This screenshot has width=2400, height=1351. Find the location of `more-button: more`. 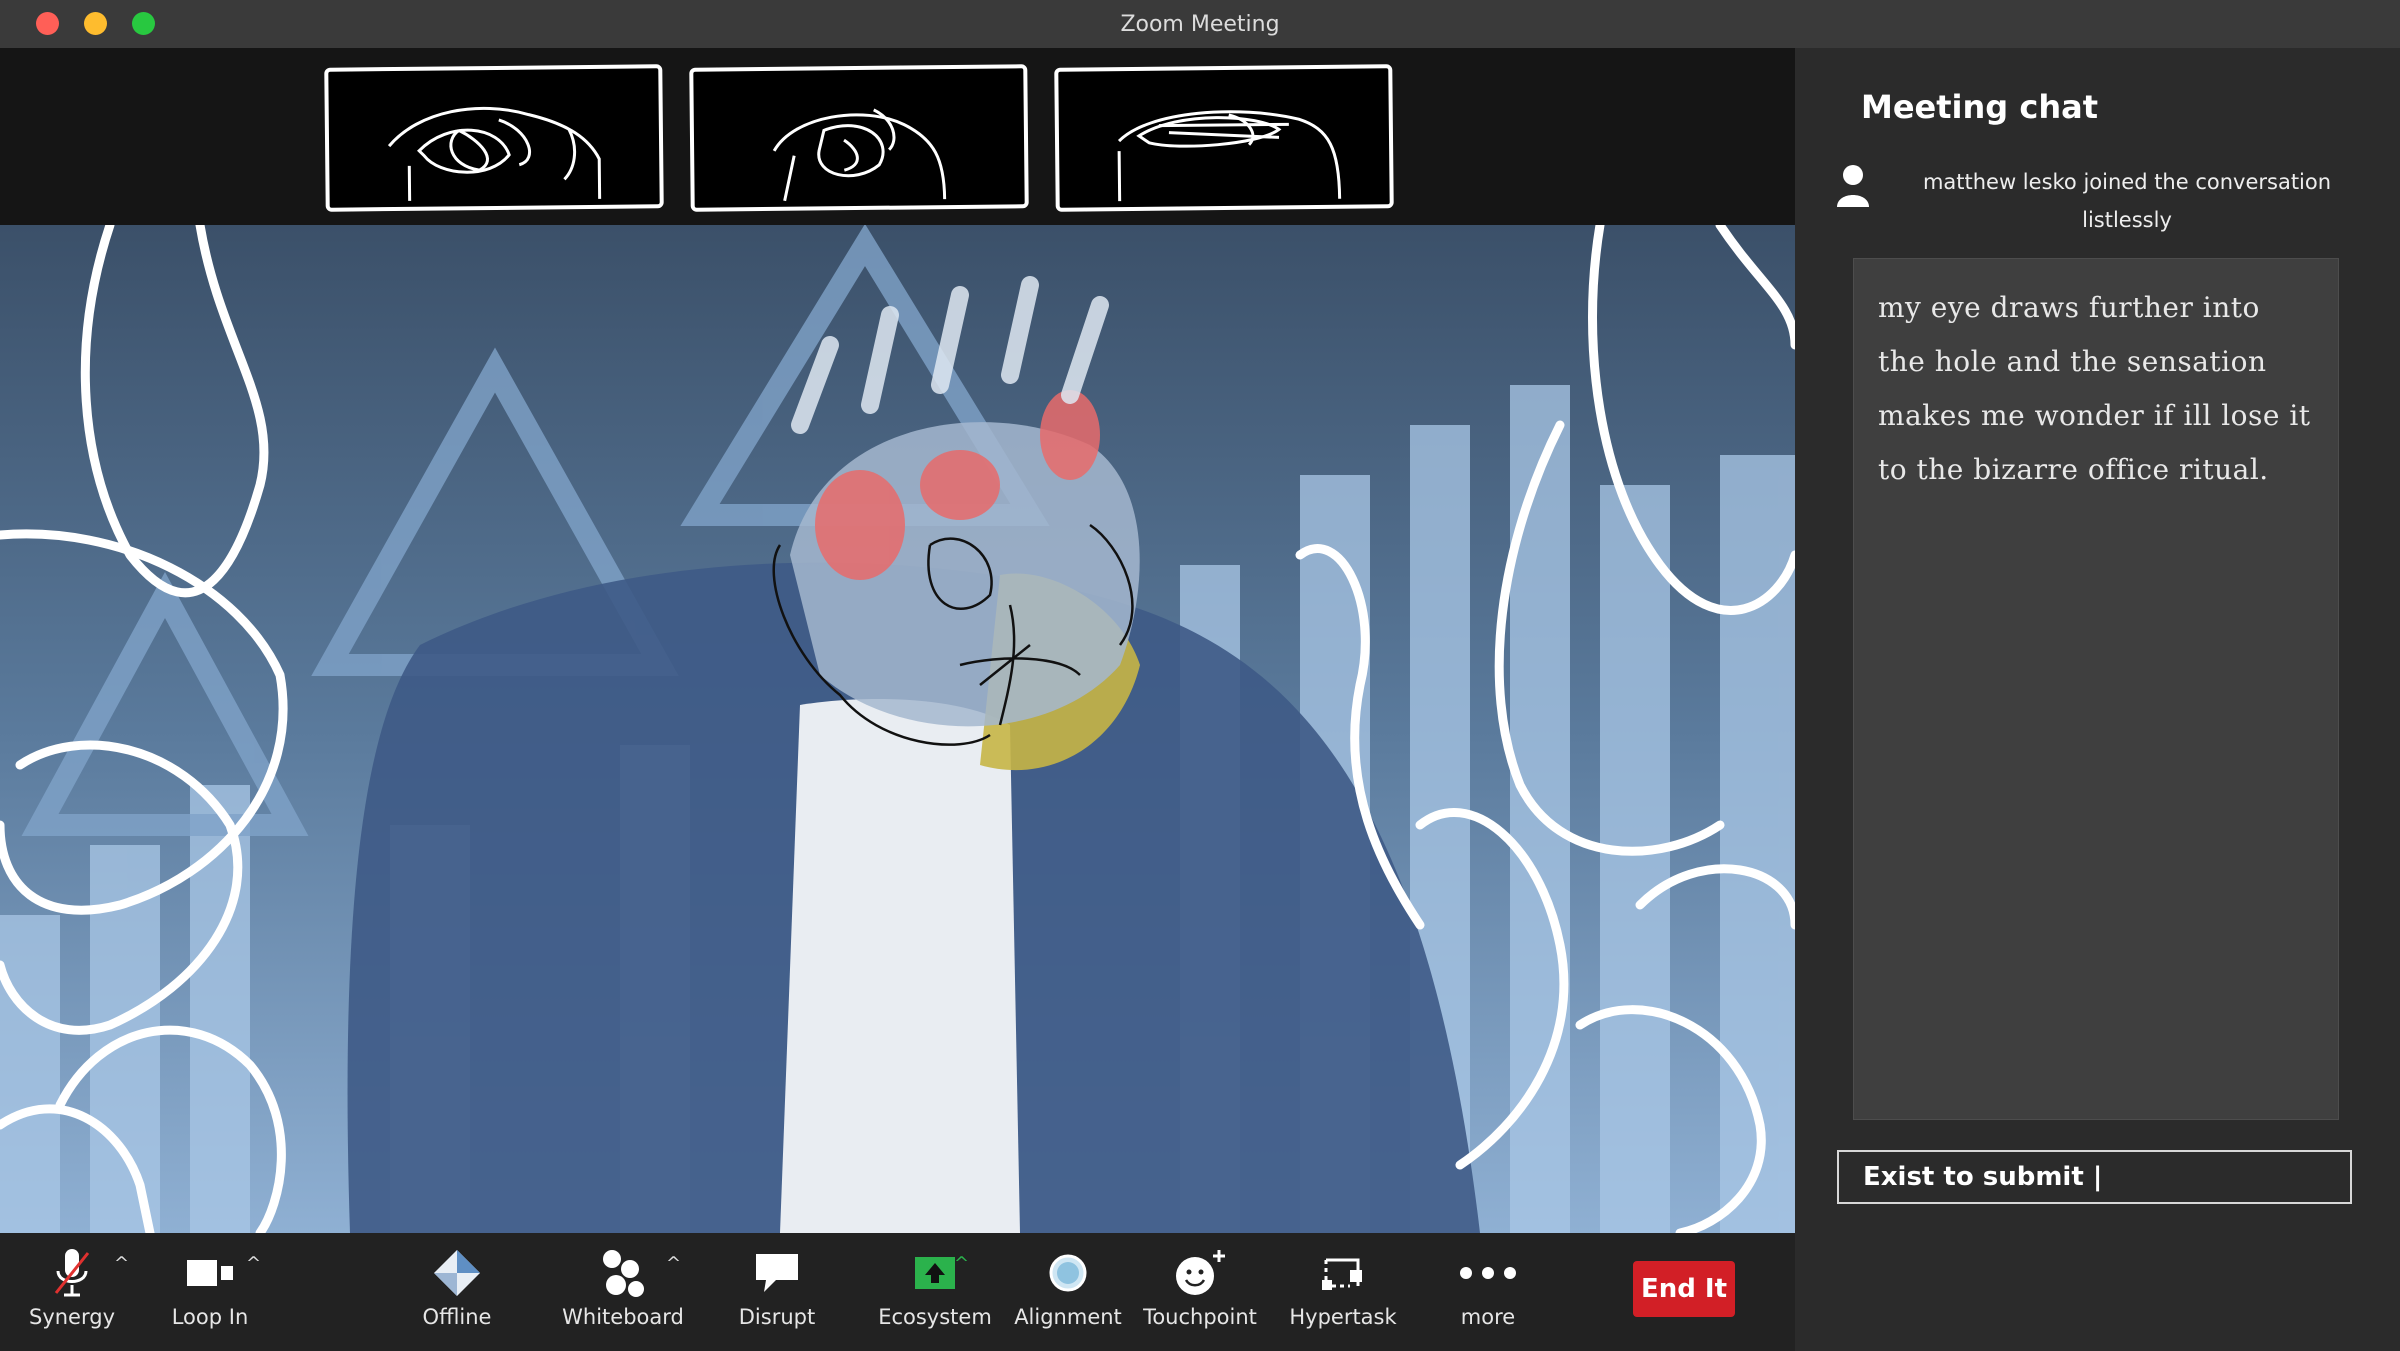

more-button: more is located at coordinates (1488, 1297).